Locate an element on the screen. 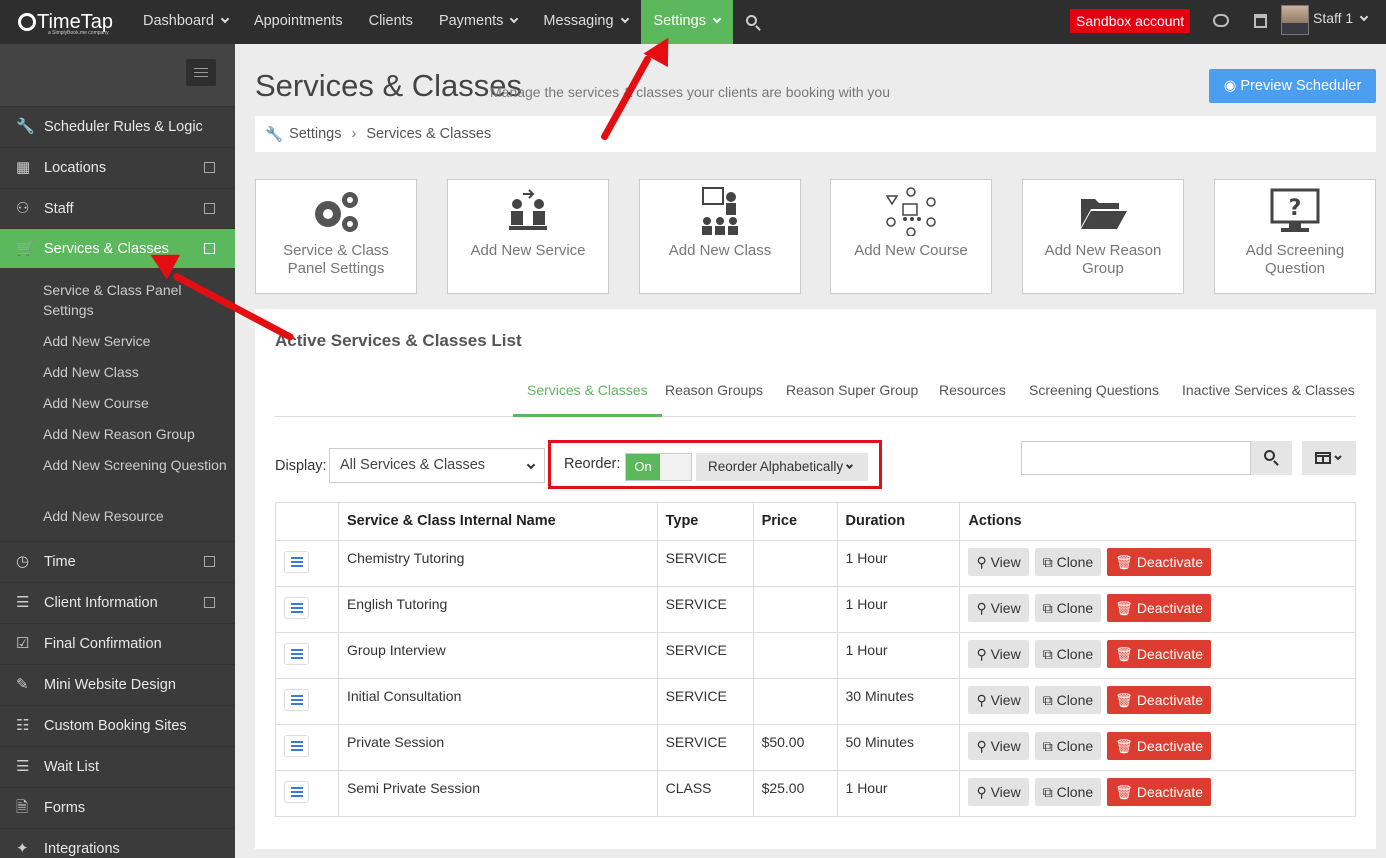  nav-payments: Payments is located at coordinates (478, 22).